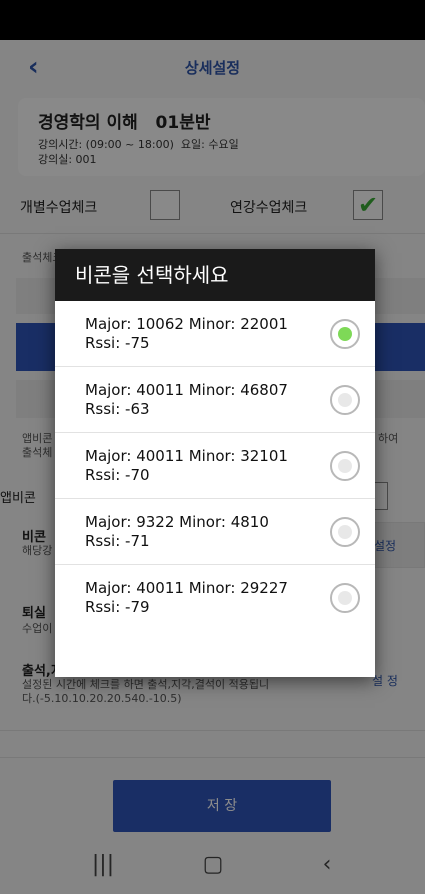  Describe the element at coordinates (134, 324) in the screenshot. I see `beacon-major: Major: 10062` at that location.